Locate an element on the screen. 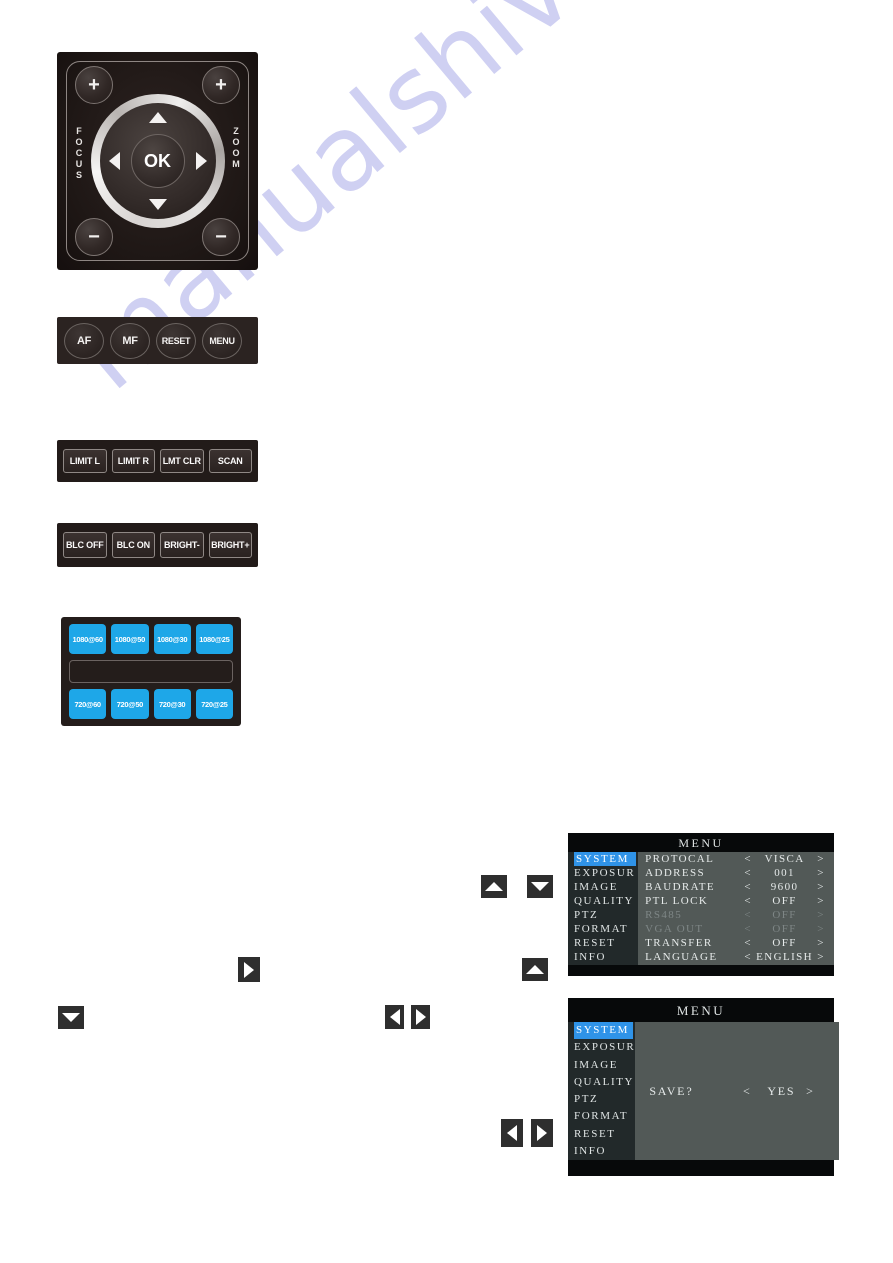 This screenshot has height=1263, width=893. limit-left-label: LIMIT L is located at coordinates (84, 461).